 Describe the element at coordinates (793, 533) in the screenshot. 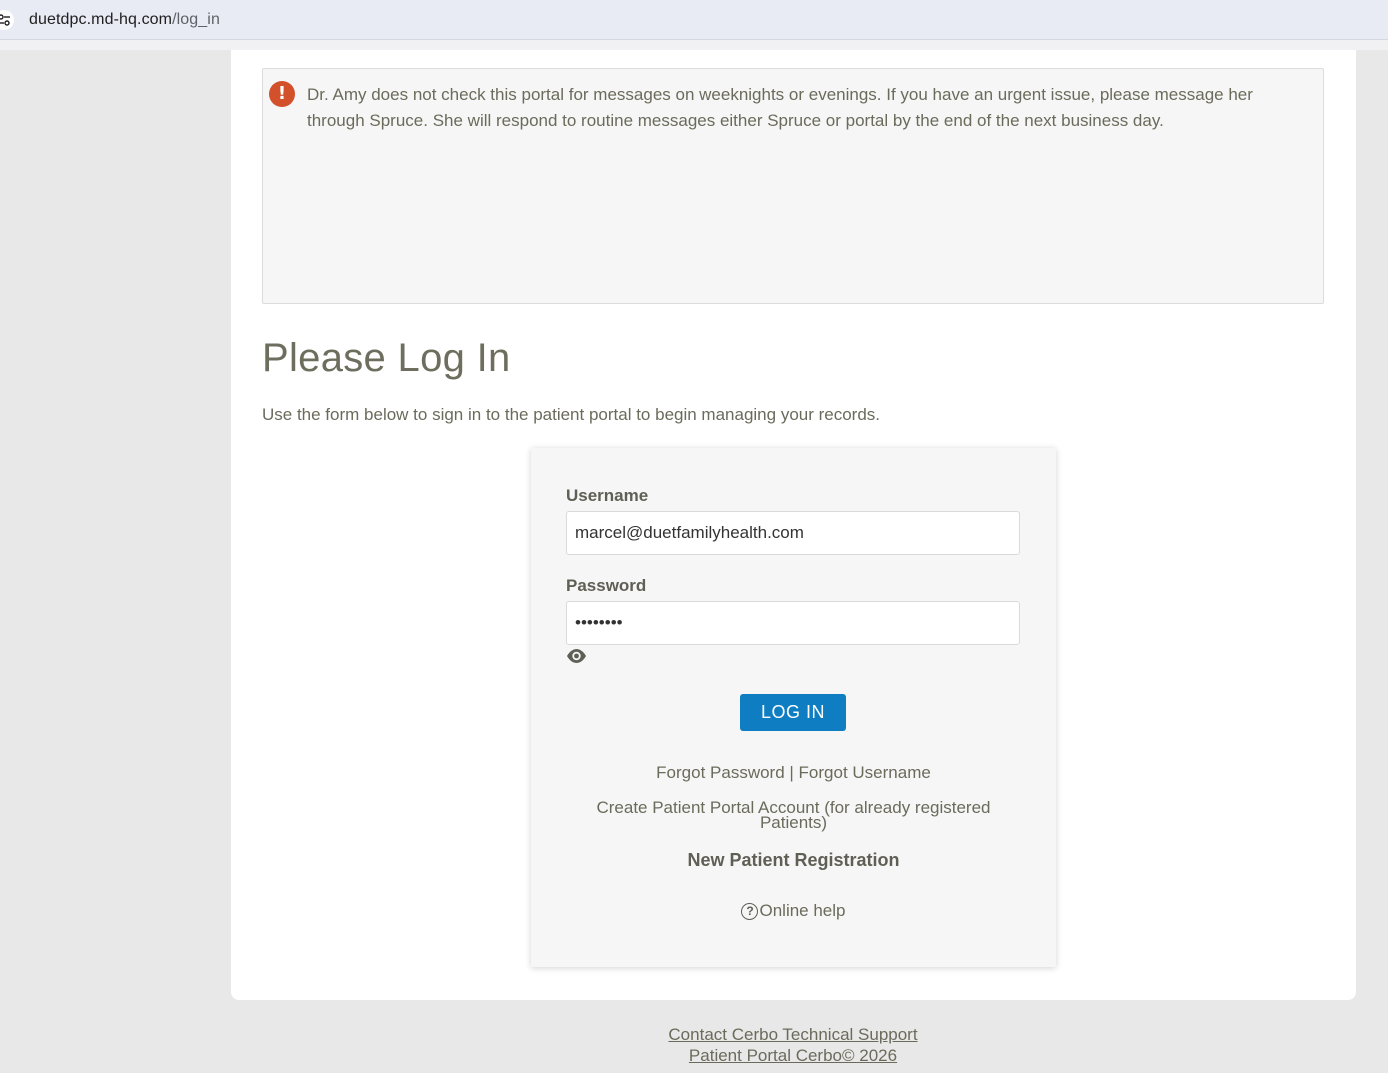

I see `username-input` at that location.